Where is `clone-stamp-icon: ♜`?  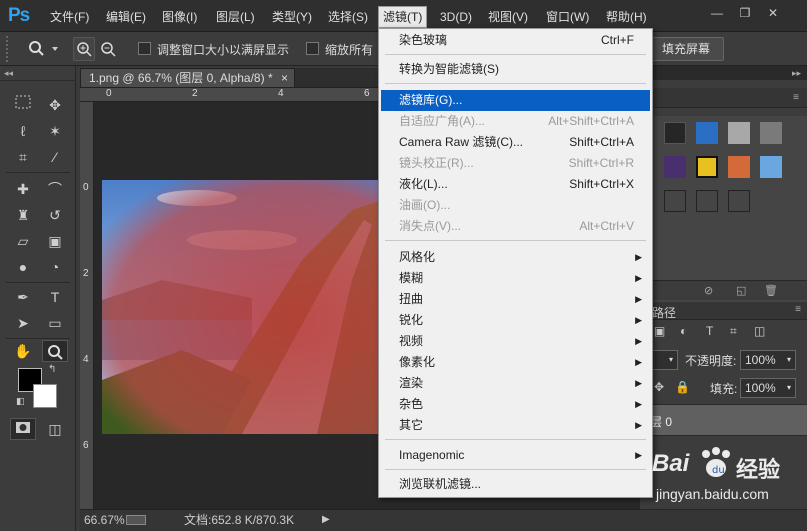 clone-stamp-icon: ♜ is located at coordinates (23, 215).